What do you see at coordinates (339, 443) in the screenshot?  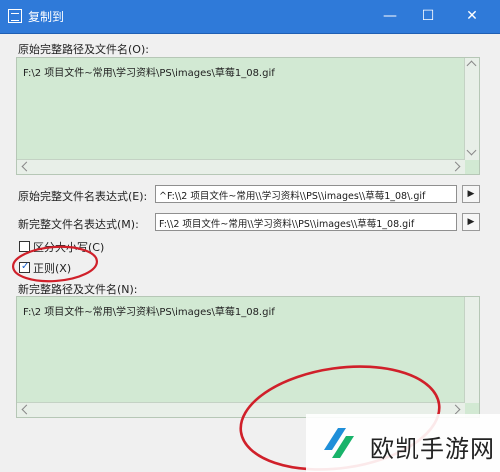 I see `watermark-logo` at bounding box center [339, 443].